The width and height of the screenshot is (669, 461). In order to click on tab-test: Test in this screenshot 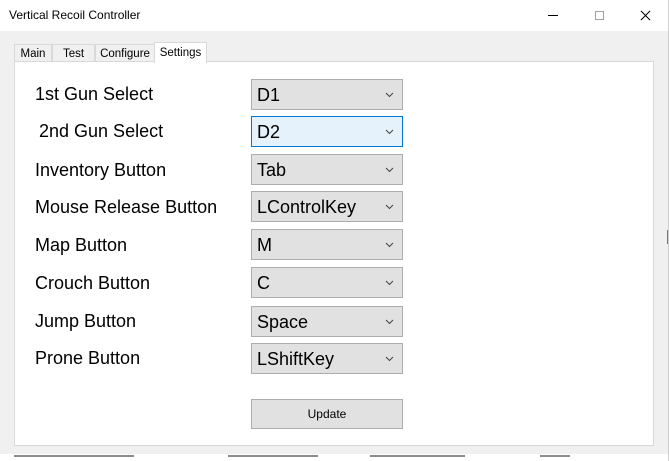, I will do `click(73, 53)`.